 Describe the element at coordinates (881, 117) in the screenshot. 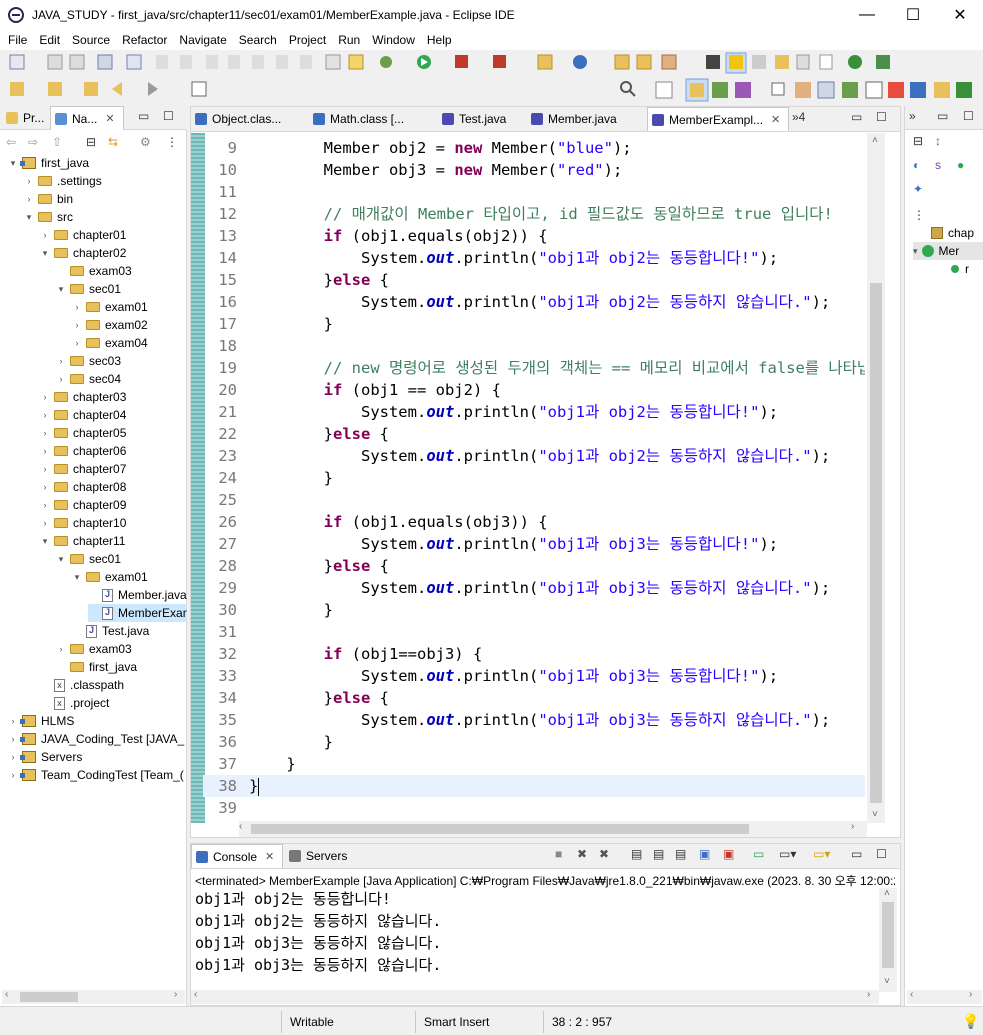

I see `maximize-editor-icon: ☐` at that location.